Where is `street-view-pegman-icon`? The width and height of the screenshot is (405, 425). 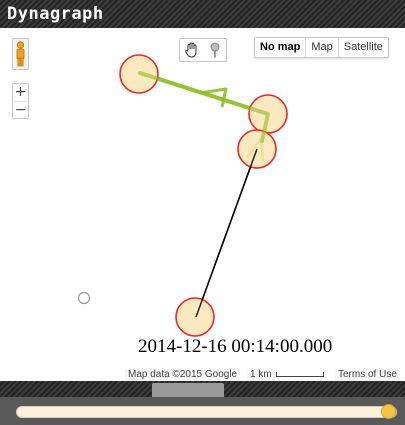 street-view-pegman-icon is located at coordinates (20, 54).